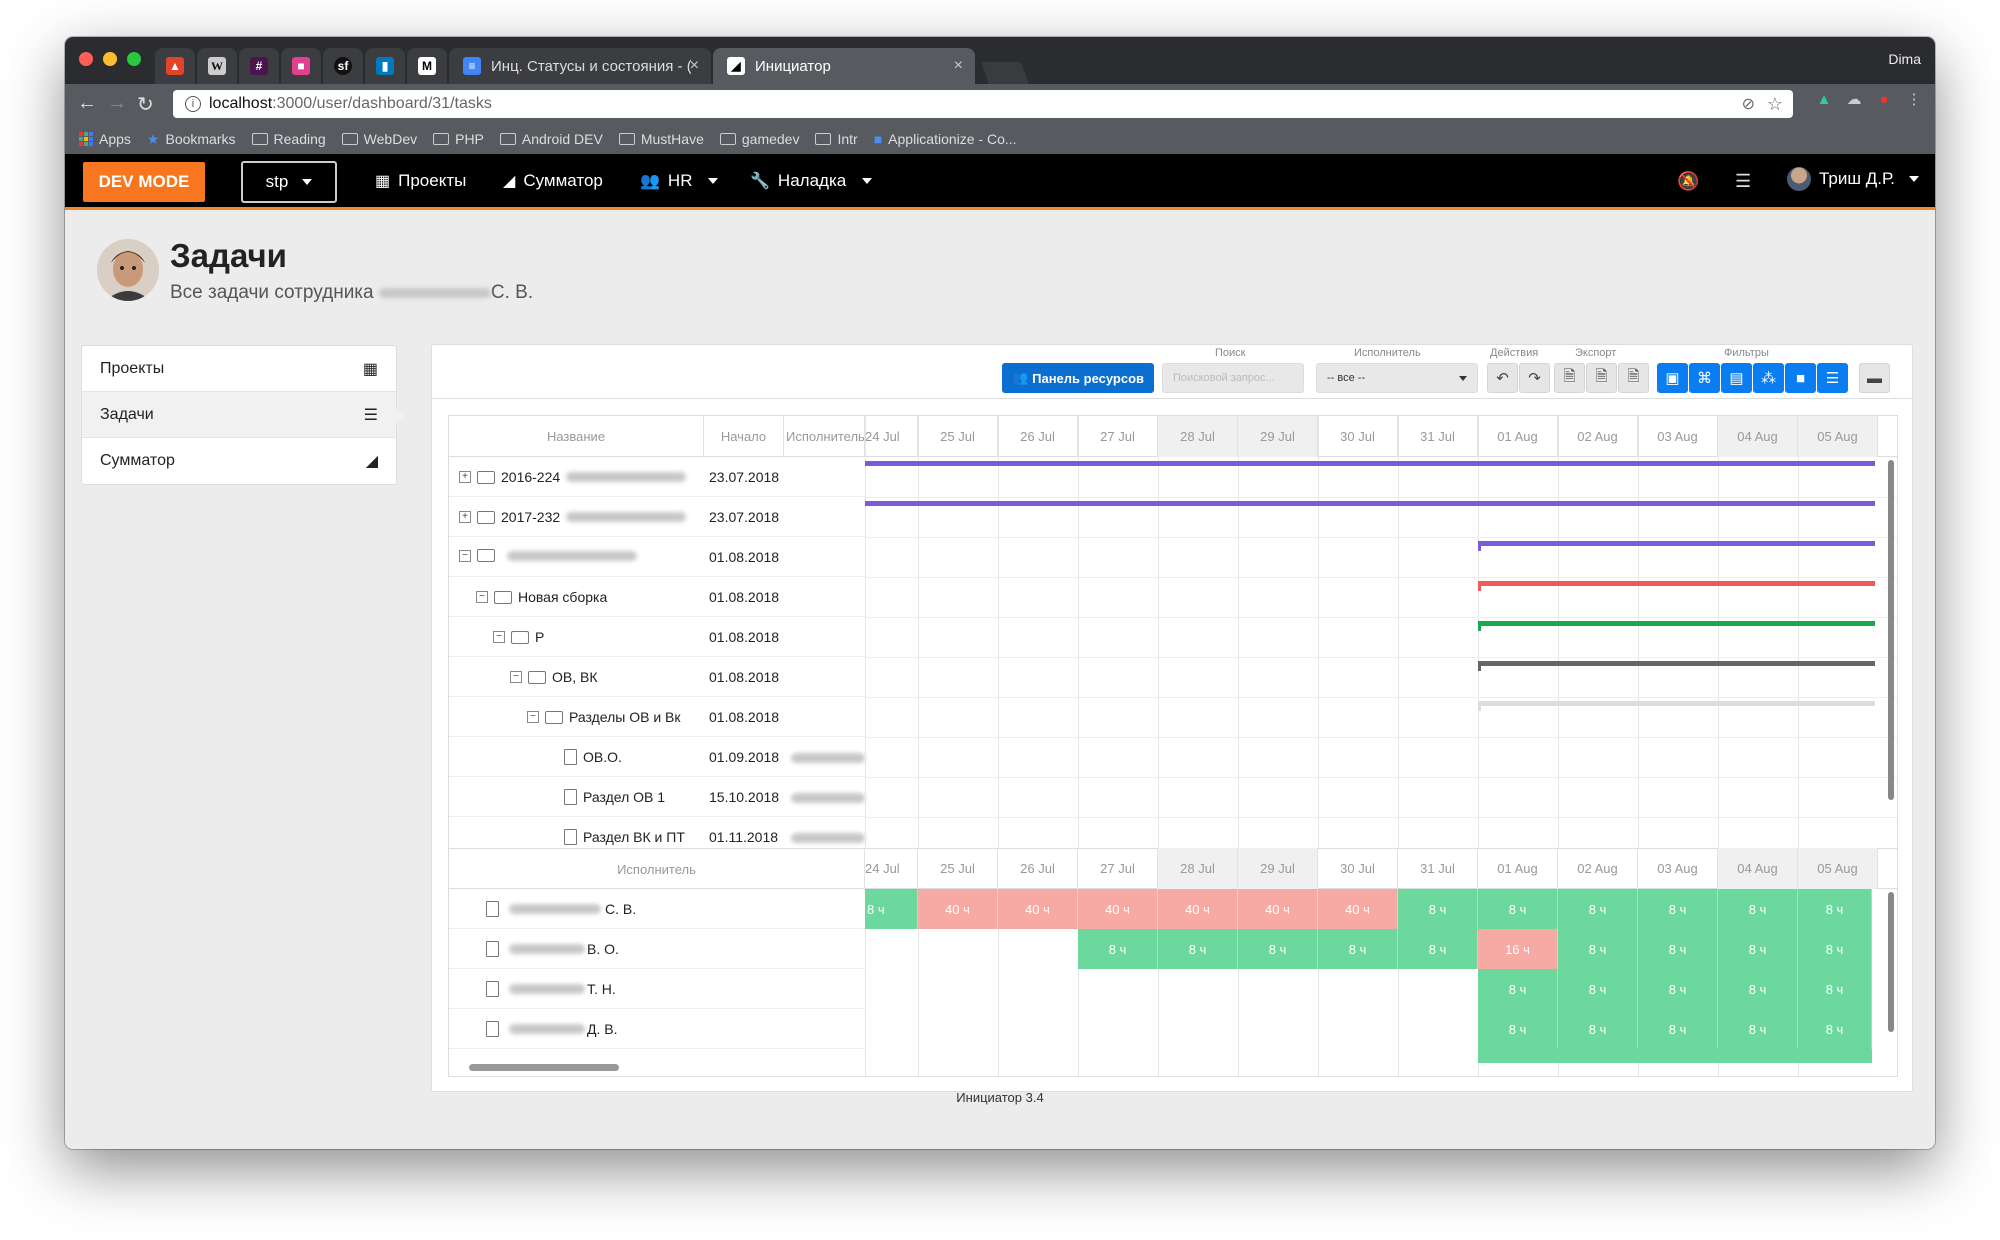 The width and height of the screenshot is (2000, 1240). What do you see at coordinates (1775, 104) in the screenshot?
I see `bookmark-star-icon: ☆` at bounding box center [1775, 104].